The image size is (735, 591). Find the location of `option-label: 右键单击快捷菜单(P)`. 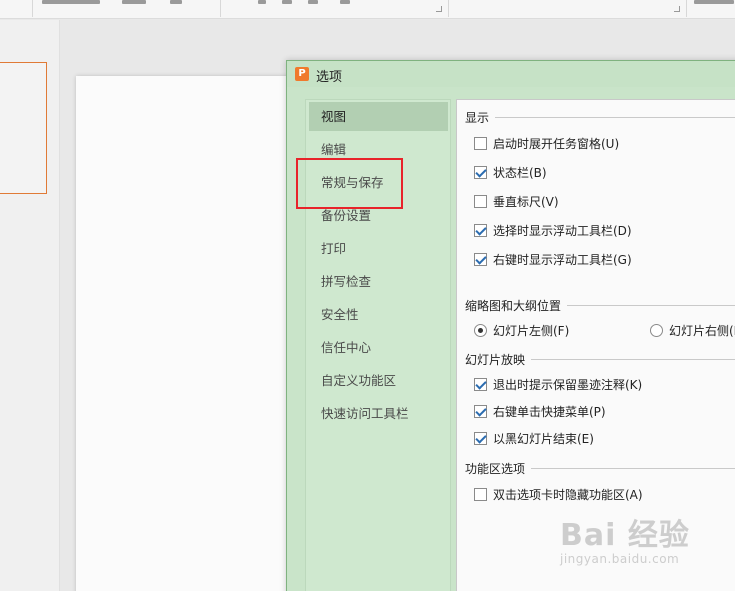

option-label: 右键单击快捷菜单(P) is located at coordinates (549, 411).